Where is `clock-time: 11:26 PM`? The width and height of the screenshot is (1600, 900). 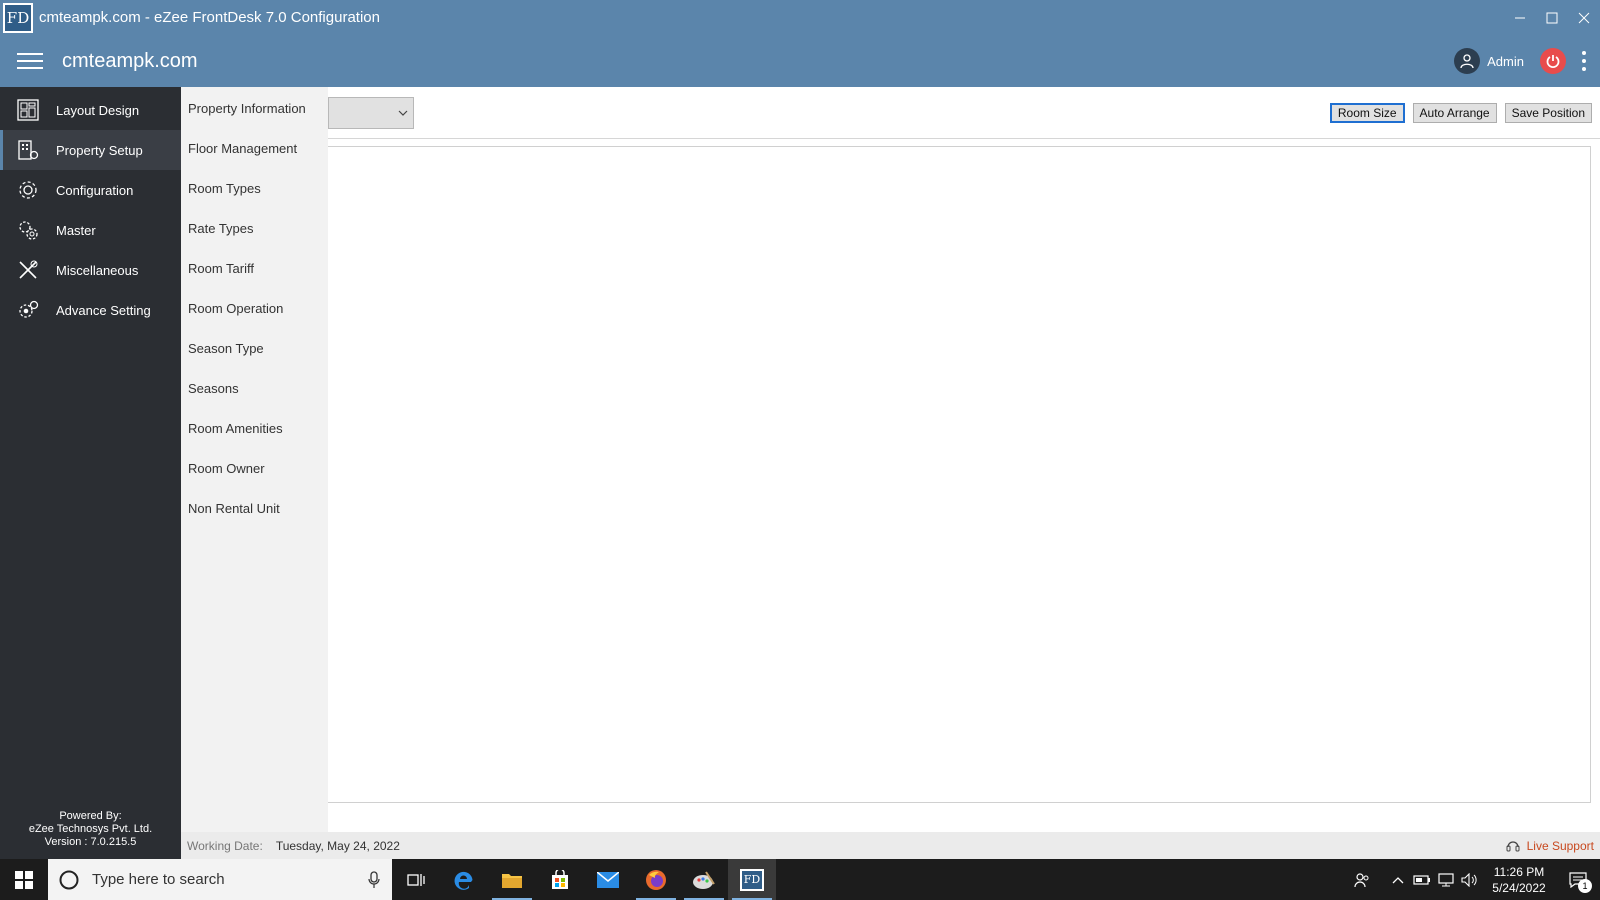 clock-time: 11:26 PM is located at coordinates (1519, 871).